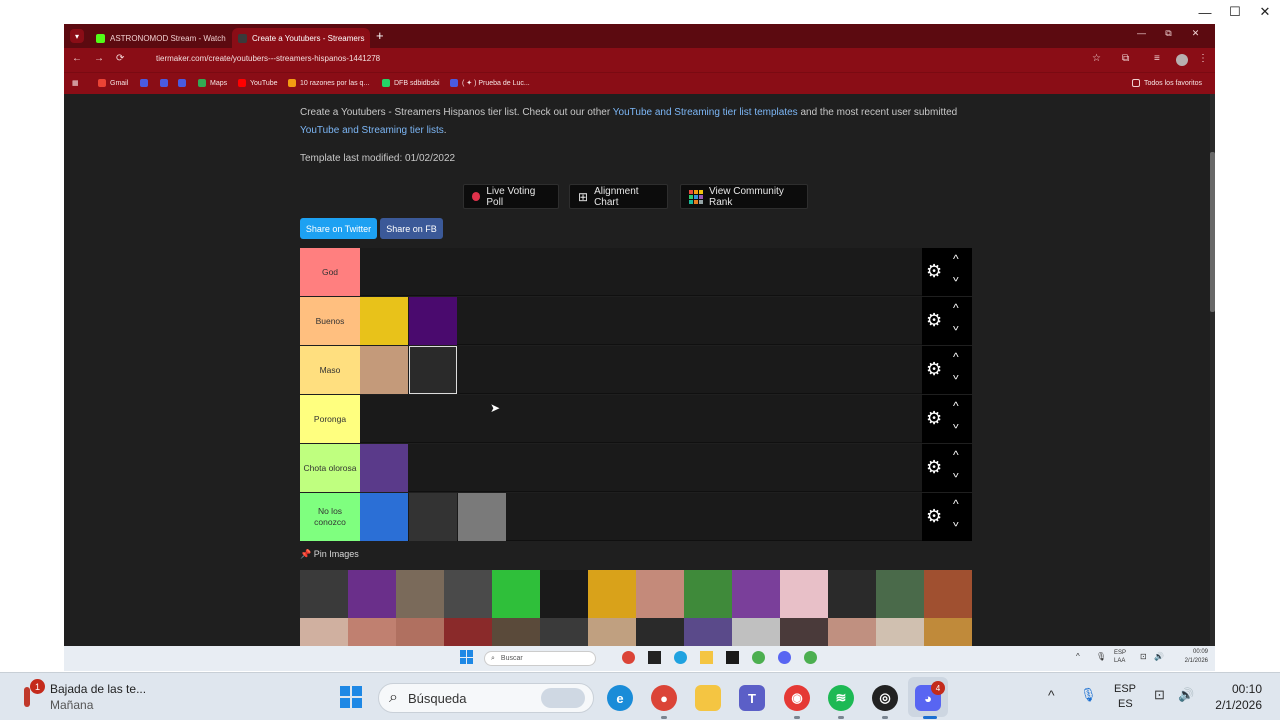  What do you see at coordinates (32, 695) in the screenshot?
I see `weather-widget: 1` at bounding box center [32, 695].